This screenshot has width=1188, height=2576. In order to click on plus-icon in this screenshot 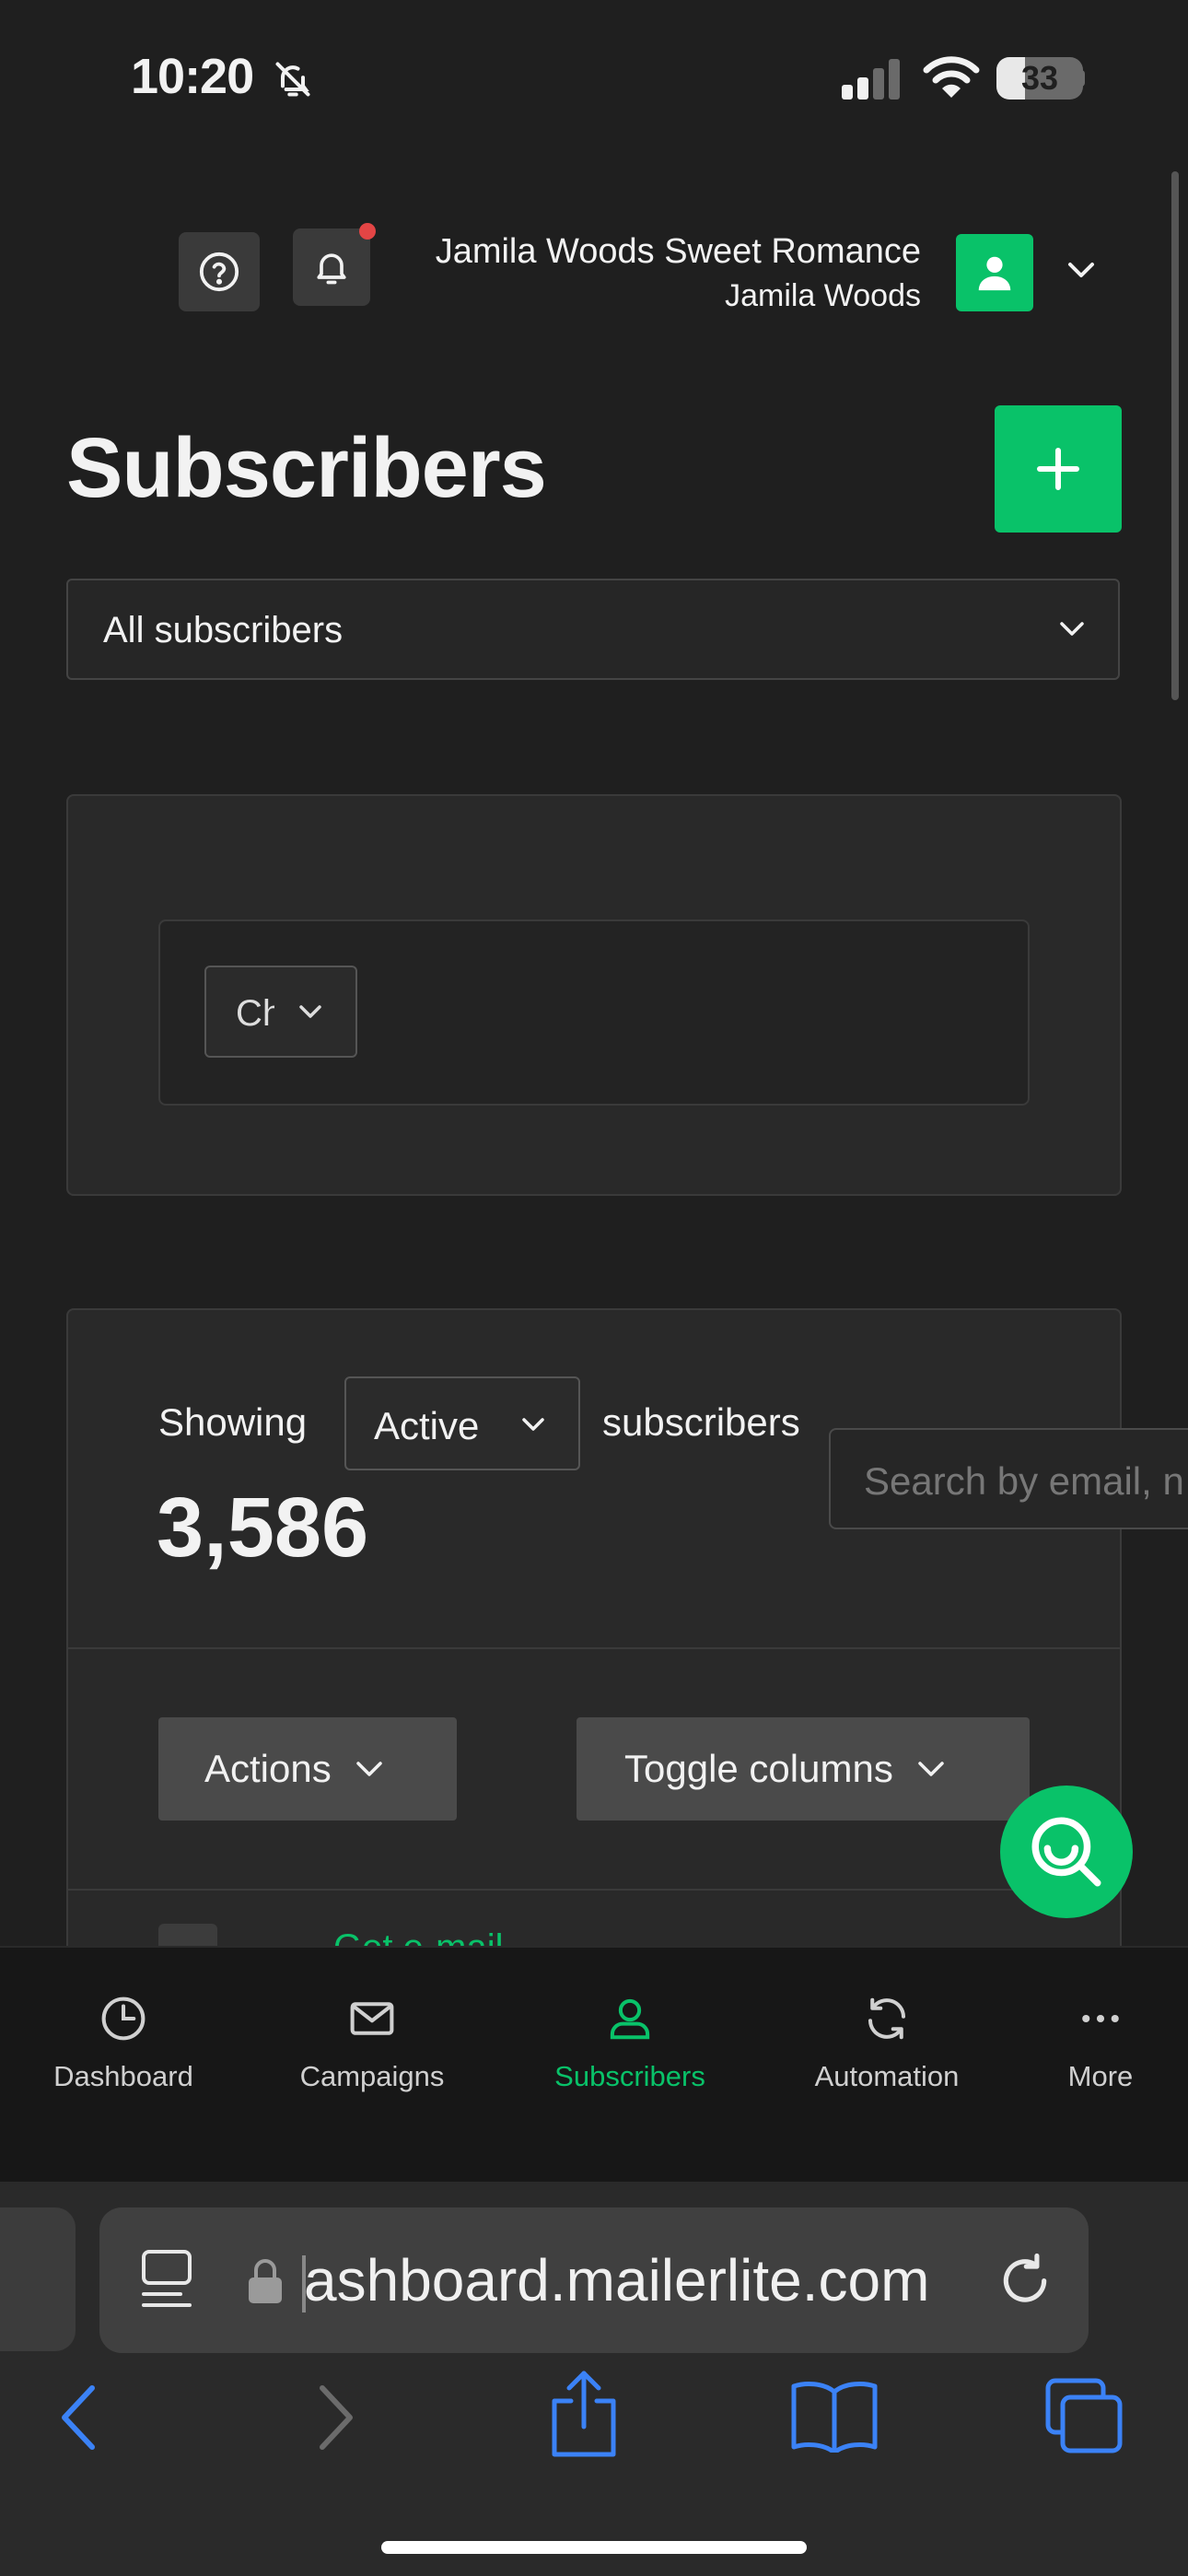, I will do `click(1058, 469)`.